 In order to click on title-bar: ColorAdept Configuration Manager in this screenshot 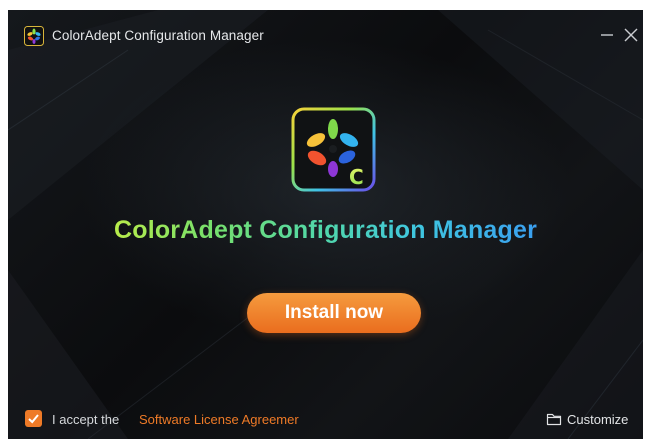, I will do `click(325, 33)`.